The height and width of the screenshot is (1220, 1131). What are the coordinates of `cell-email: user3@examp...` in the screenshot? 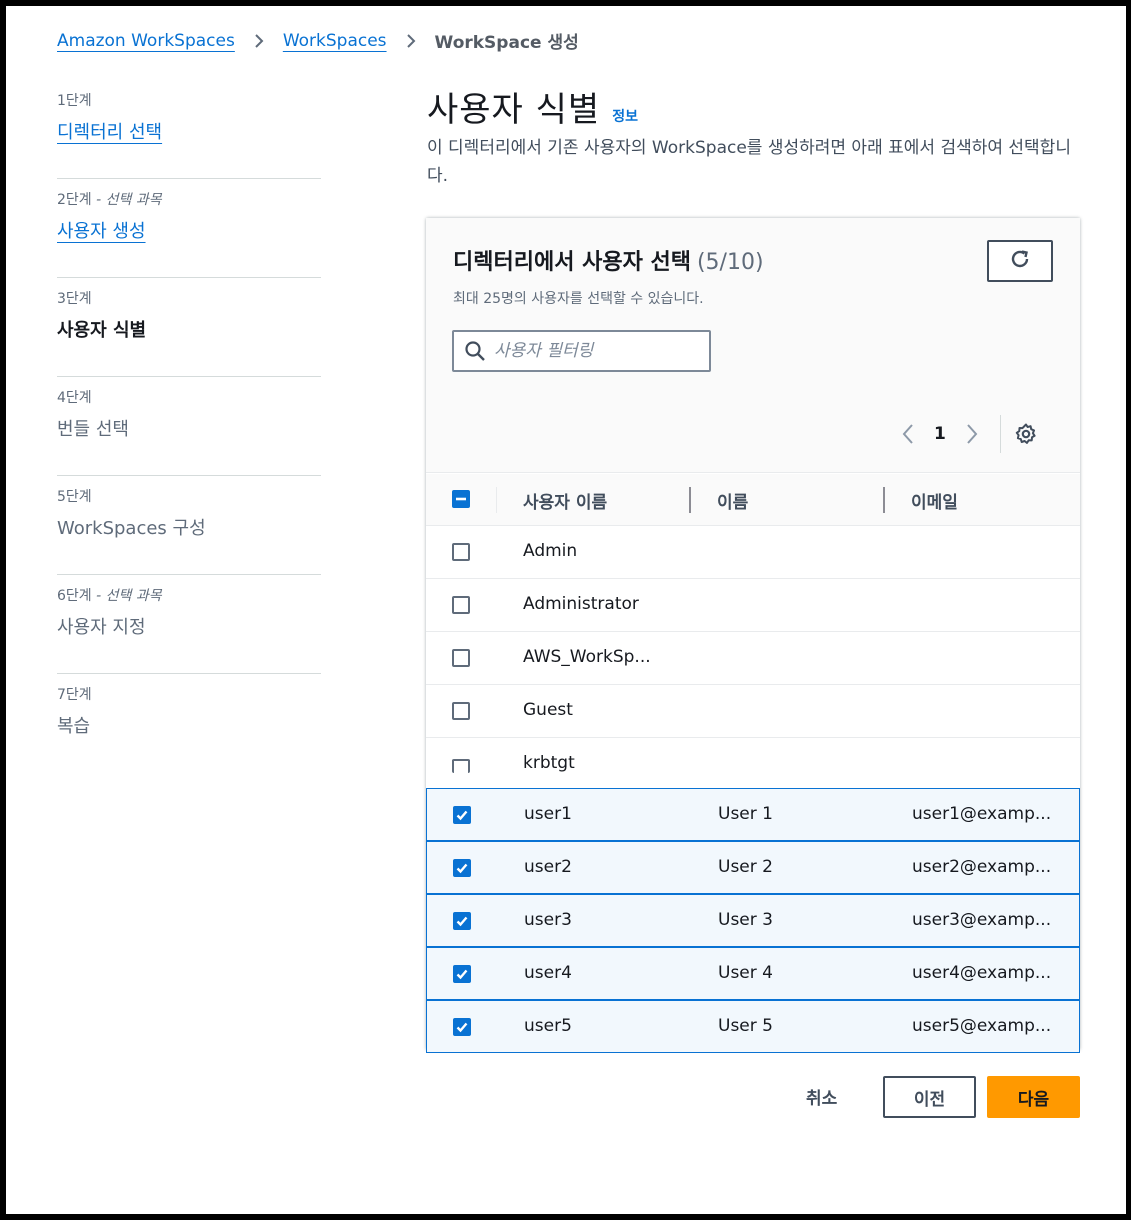 It's located at (982, 920).